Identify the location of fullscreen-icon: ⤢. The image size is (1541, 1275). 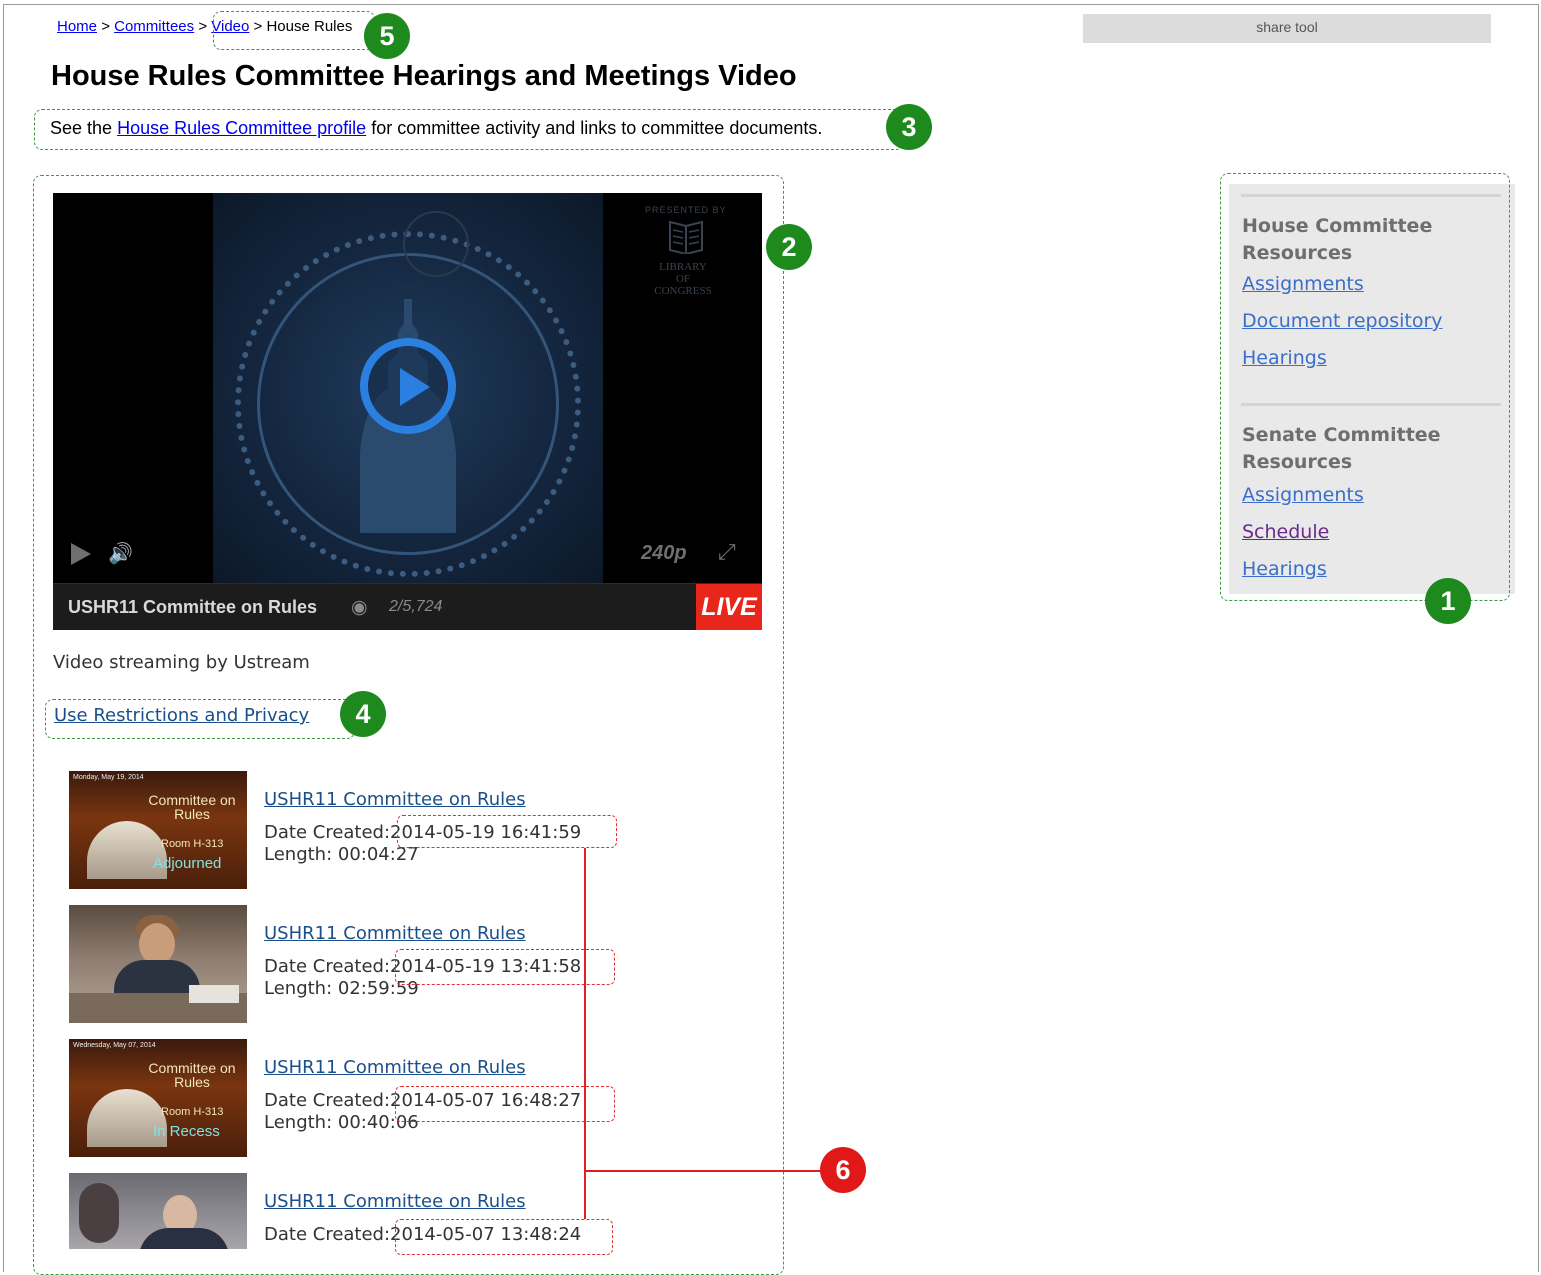
(727, 552).